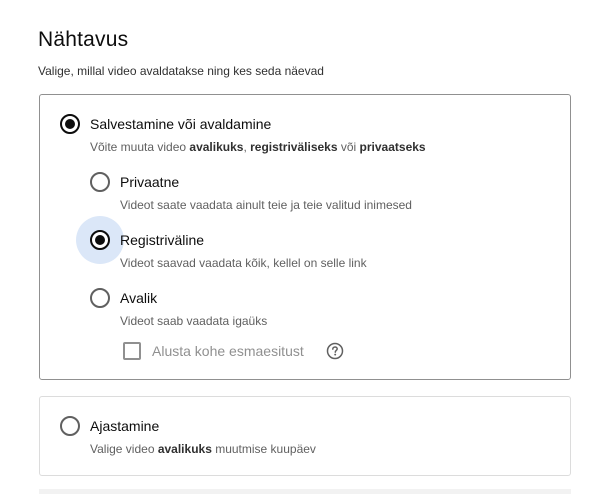 The width and height of the screenshot is (591, 494). What do you see at coordinates (348, 147) in the screenshot?
I see `desc-or: või` at bounding box center [348, 147].